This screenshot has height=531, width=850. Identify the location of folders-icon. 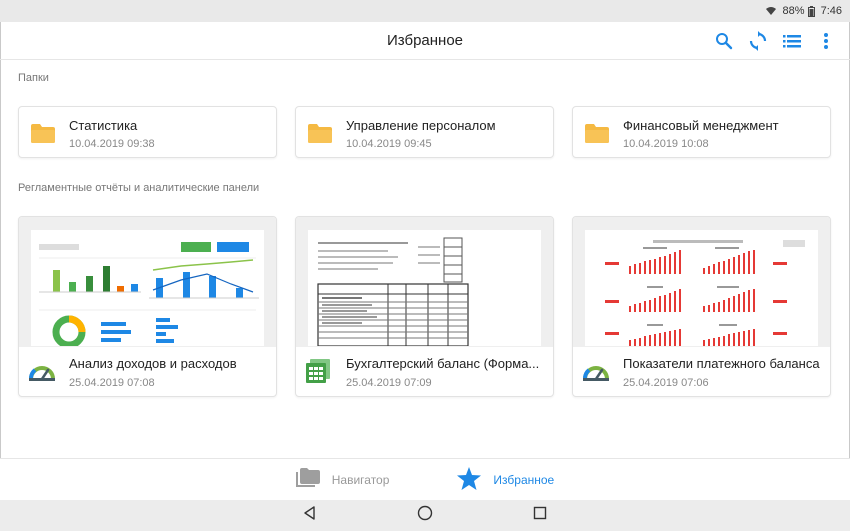
(307, 479).